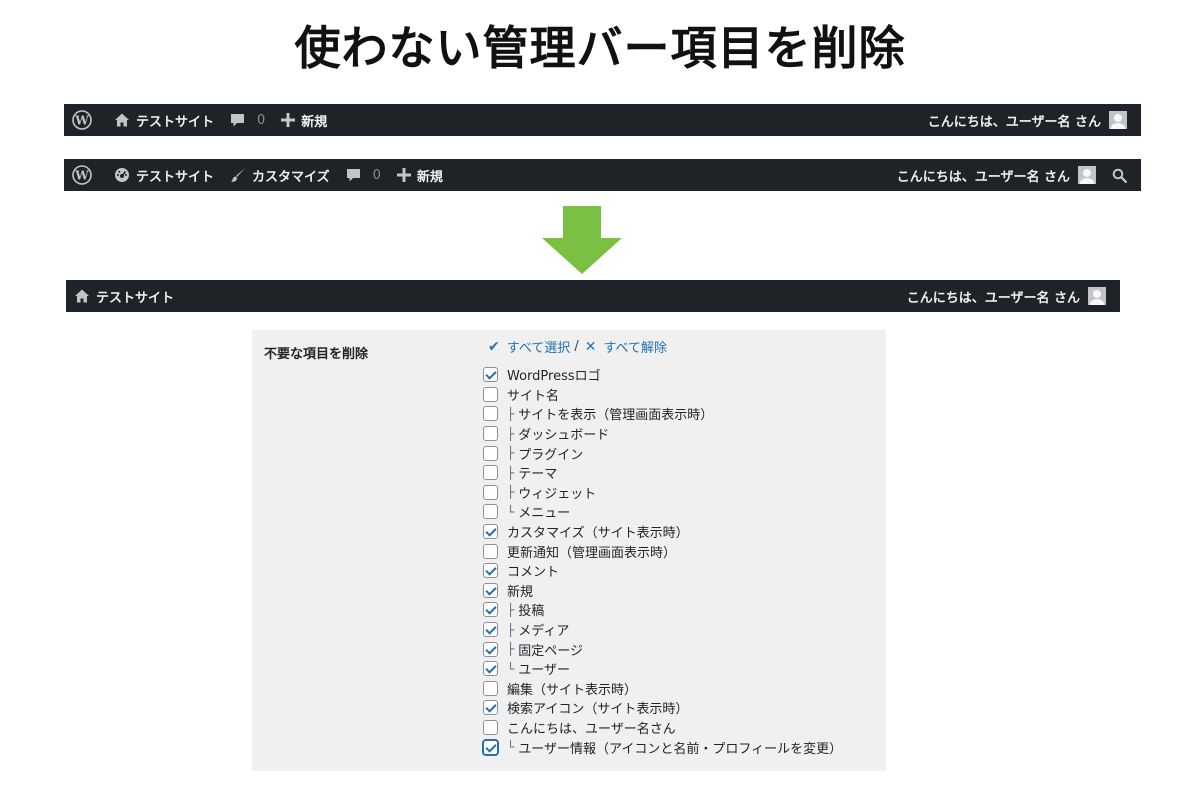 The height and width of the screenshot is (800, 1200). I want to click on option-item: ├ メディア, so click(662, 630).